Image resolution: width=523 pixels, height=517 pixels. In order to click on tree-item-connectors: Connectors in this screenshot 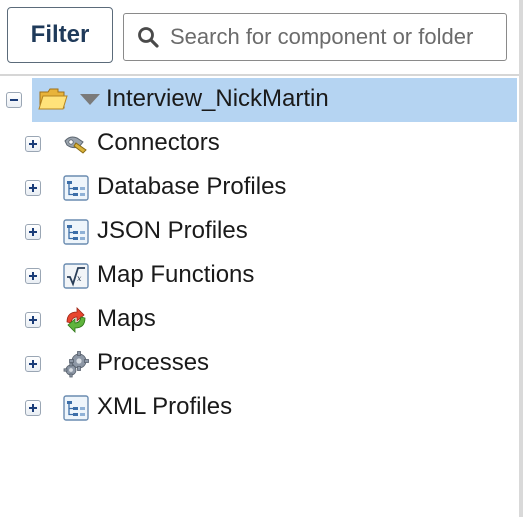, I will do `click(259, 144)`.